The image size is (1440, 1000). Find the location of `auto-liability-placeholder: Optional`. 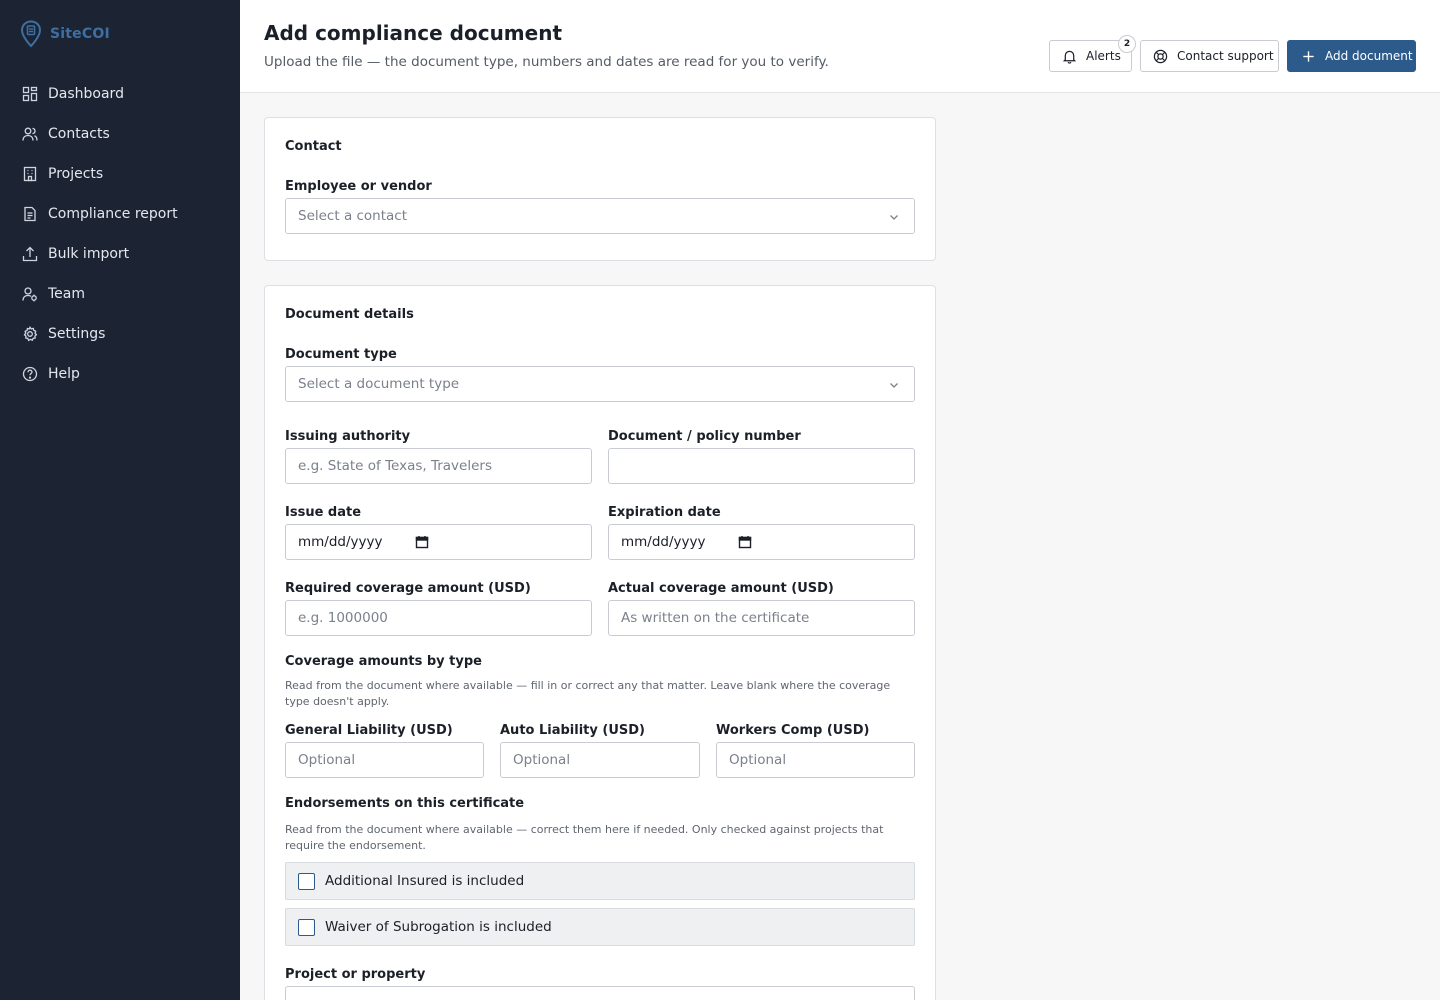

auto-liability-placeholder: Optional is located at coordinates (542, 760).